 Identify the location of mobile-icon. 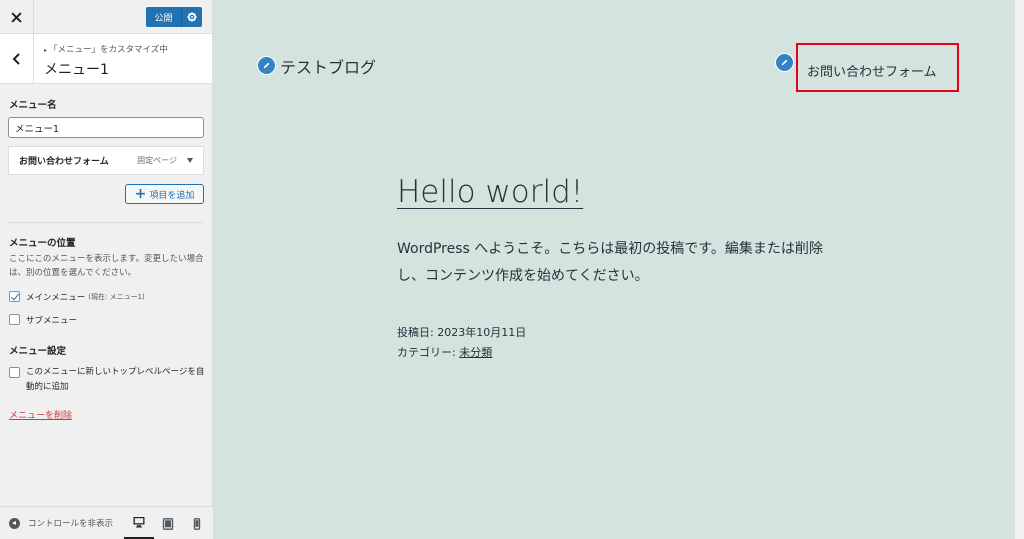
(197, 523).